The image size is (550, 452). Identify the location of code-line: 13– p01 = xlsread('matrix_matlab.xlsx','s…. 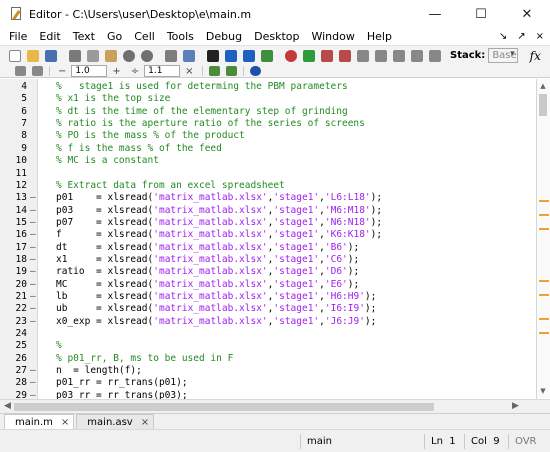
(268, 198).